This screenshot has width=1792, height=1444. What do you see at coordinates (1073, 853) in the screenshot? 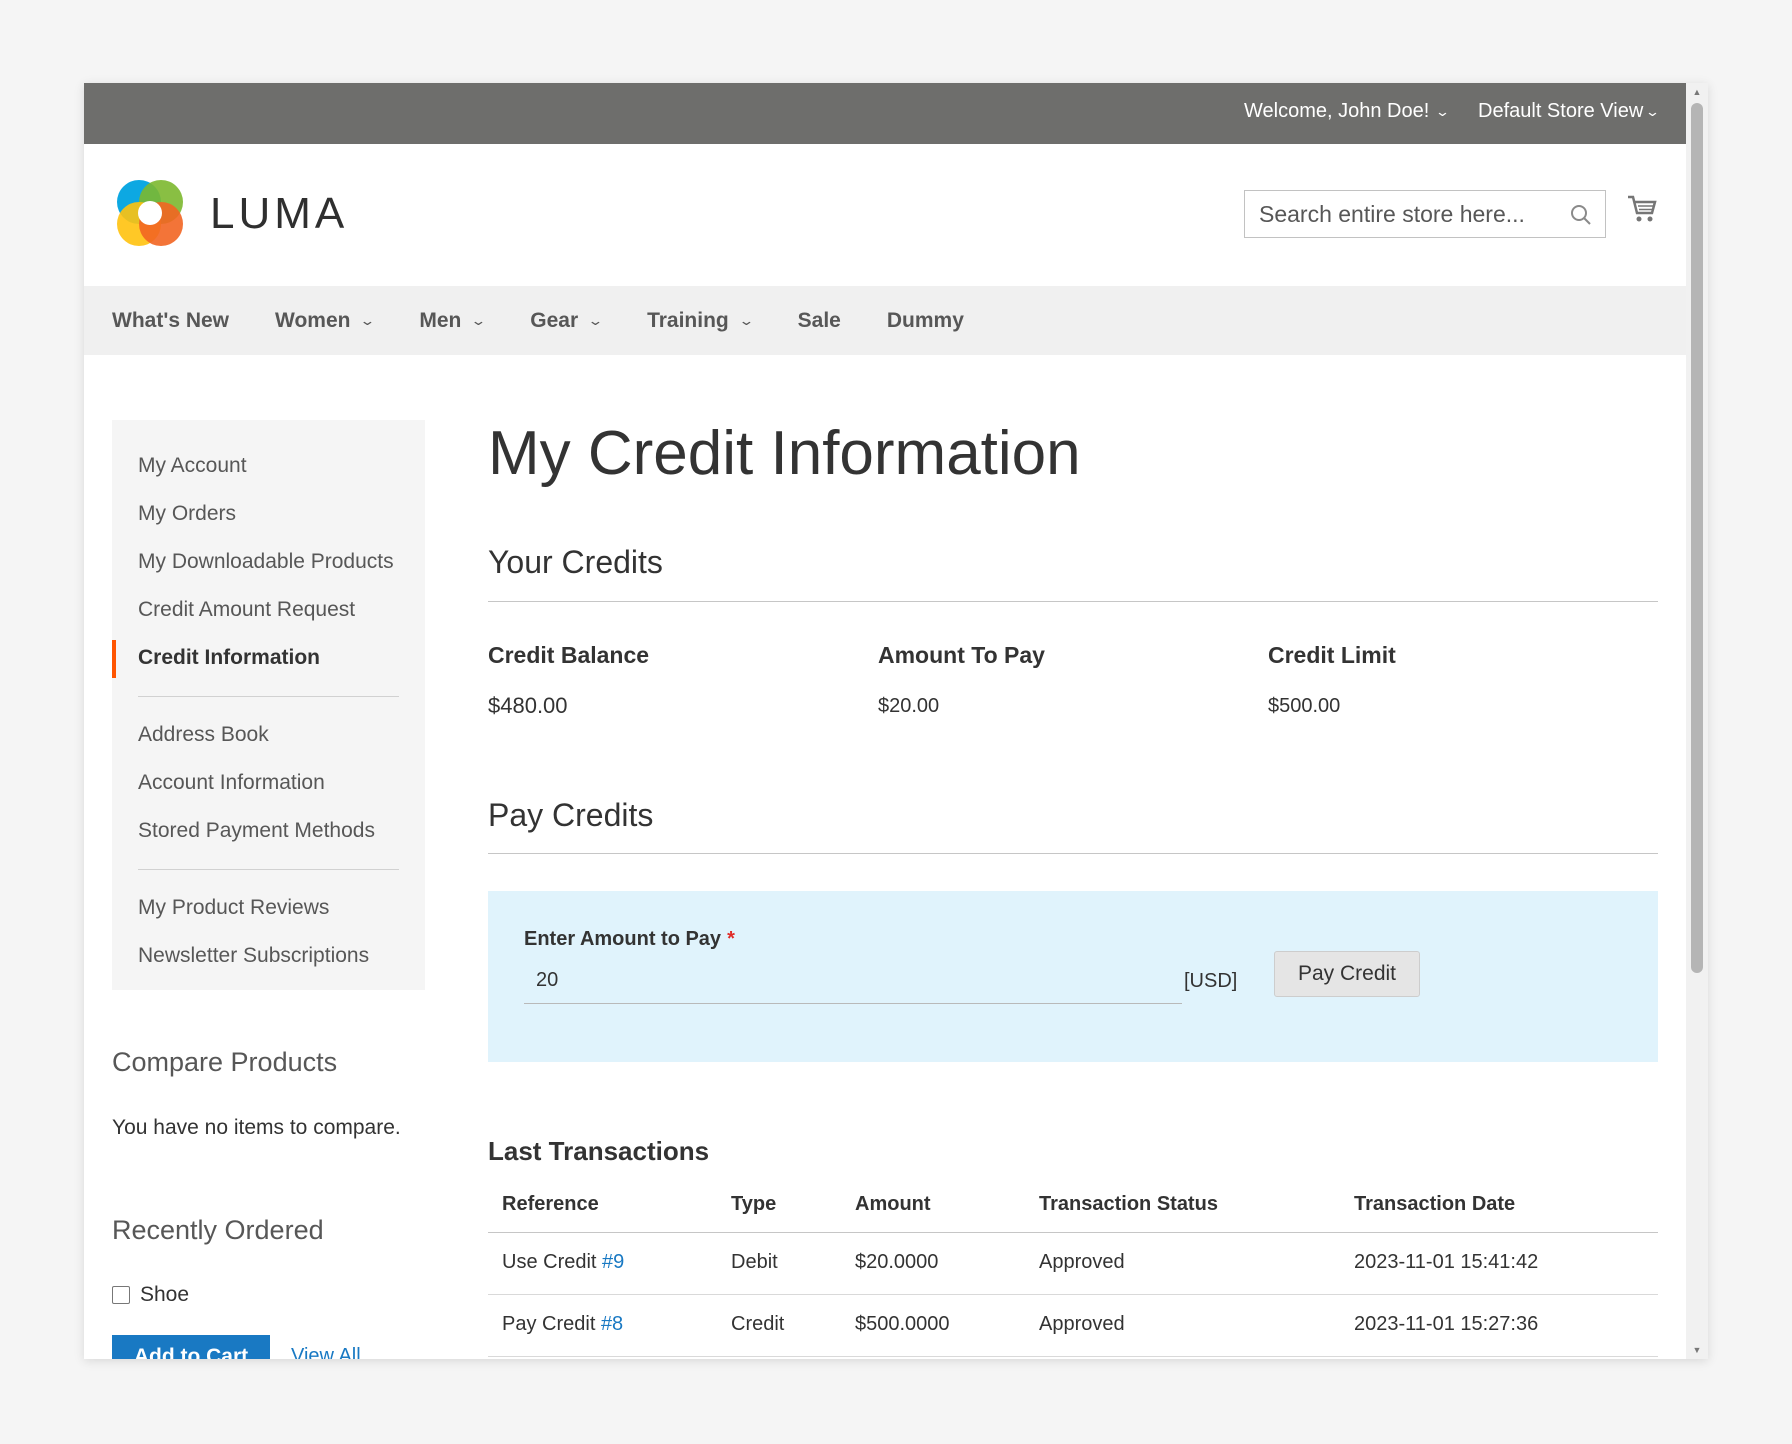
I see `section-divider` at bounding box center [1073, 853].